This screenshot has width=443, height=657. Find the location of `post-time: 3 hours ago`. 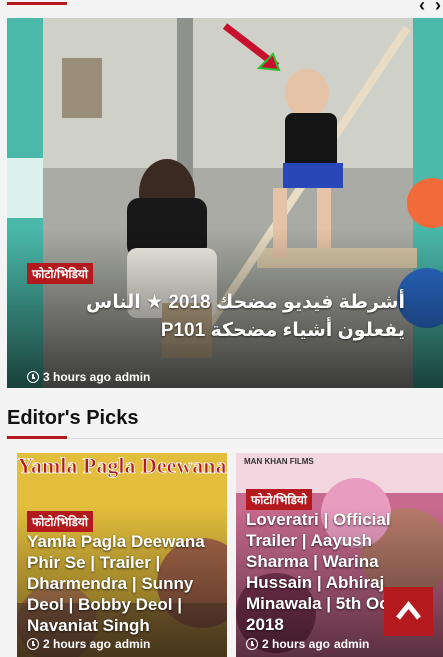

post-time: 3 hours ago is located at coordinates (77, 377).